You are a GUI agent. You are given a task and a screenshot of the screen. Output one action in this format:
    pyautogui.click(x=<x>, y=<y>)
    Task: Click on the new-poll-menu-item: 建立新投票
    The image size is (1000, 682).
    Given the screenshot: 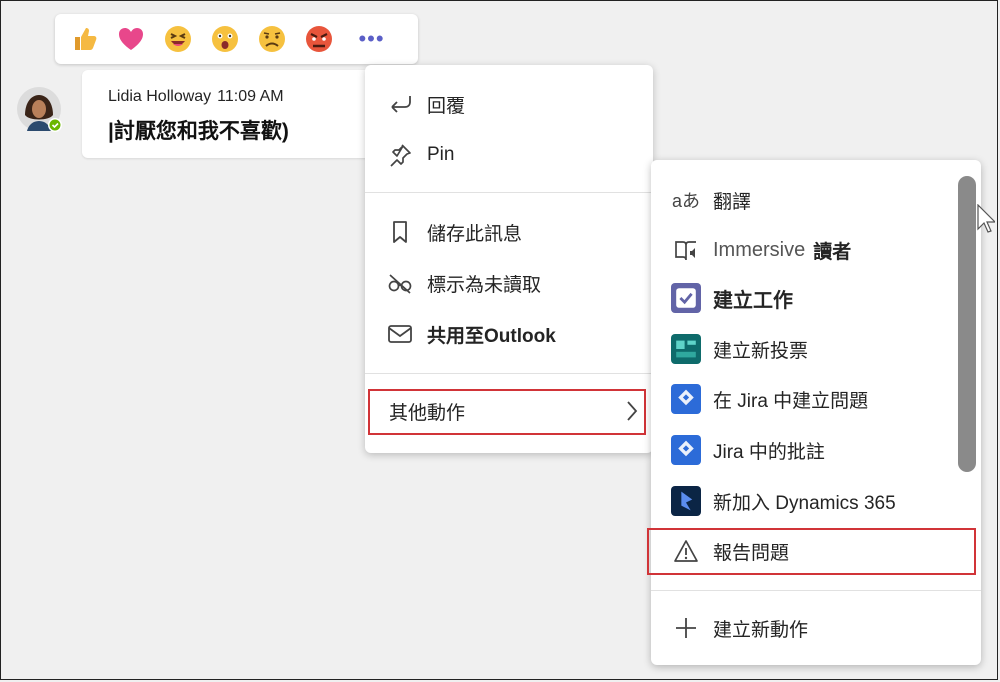 What is the action you would take?
    pyautogui.click(x=739, y=349)
    